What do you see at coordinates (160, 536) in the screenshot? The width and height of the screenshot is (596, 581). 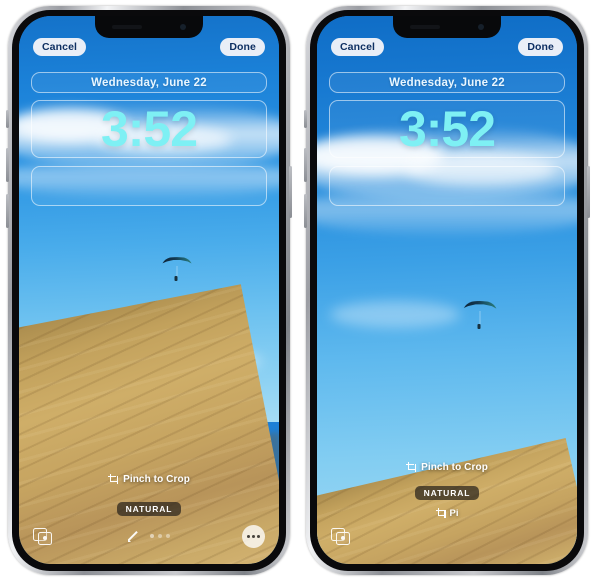 I see `page-indicator` at bounding box center [160, 536].